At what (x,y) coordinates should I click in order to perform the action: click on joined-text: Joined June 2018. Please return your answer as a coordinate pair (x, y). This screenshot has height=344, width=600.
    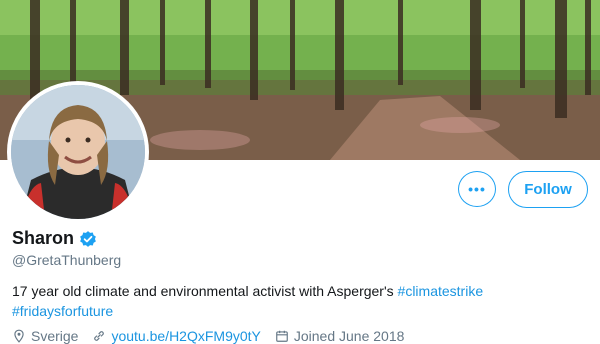
    Looking at the image, I should click on (349, 336).